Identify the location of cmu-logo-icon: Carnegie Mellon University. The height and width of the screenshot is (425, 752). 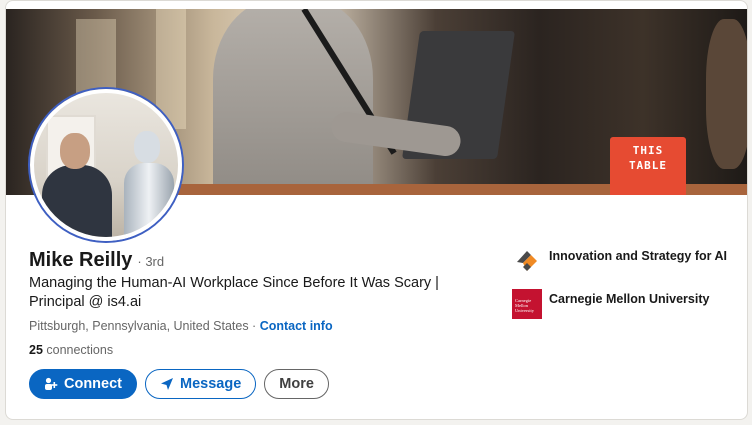
(527, 304).